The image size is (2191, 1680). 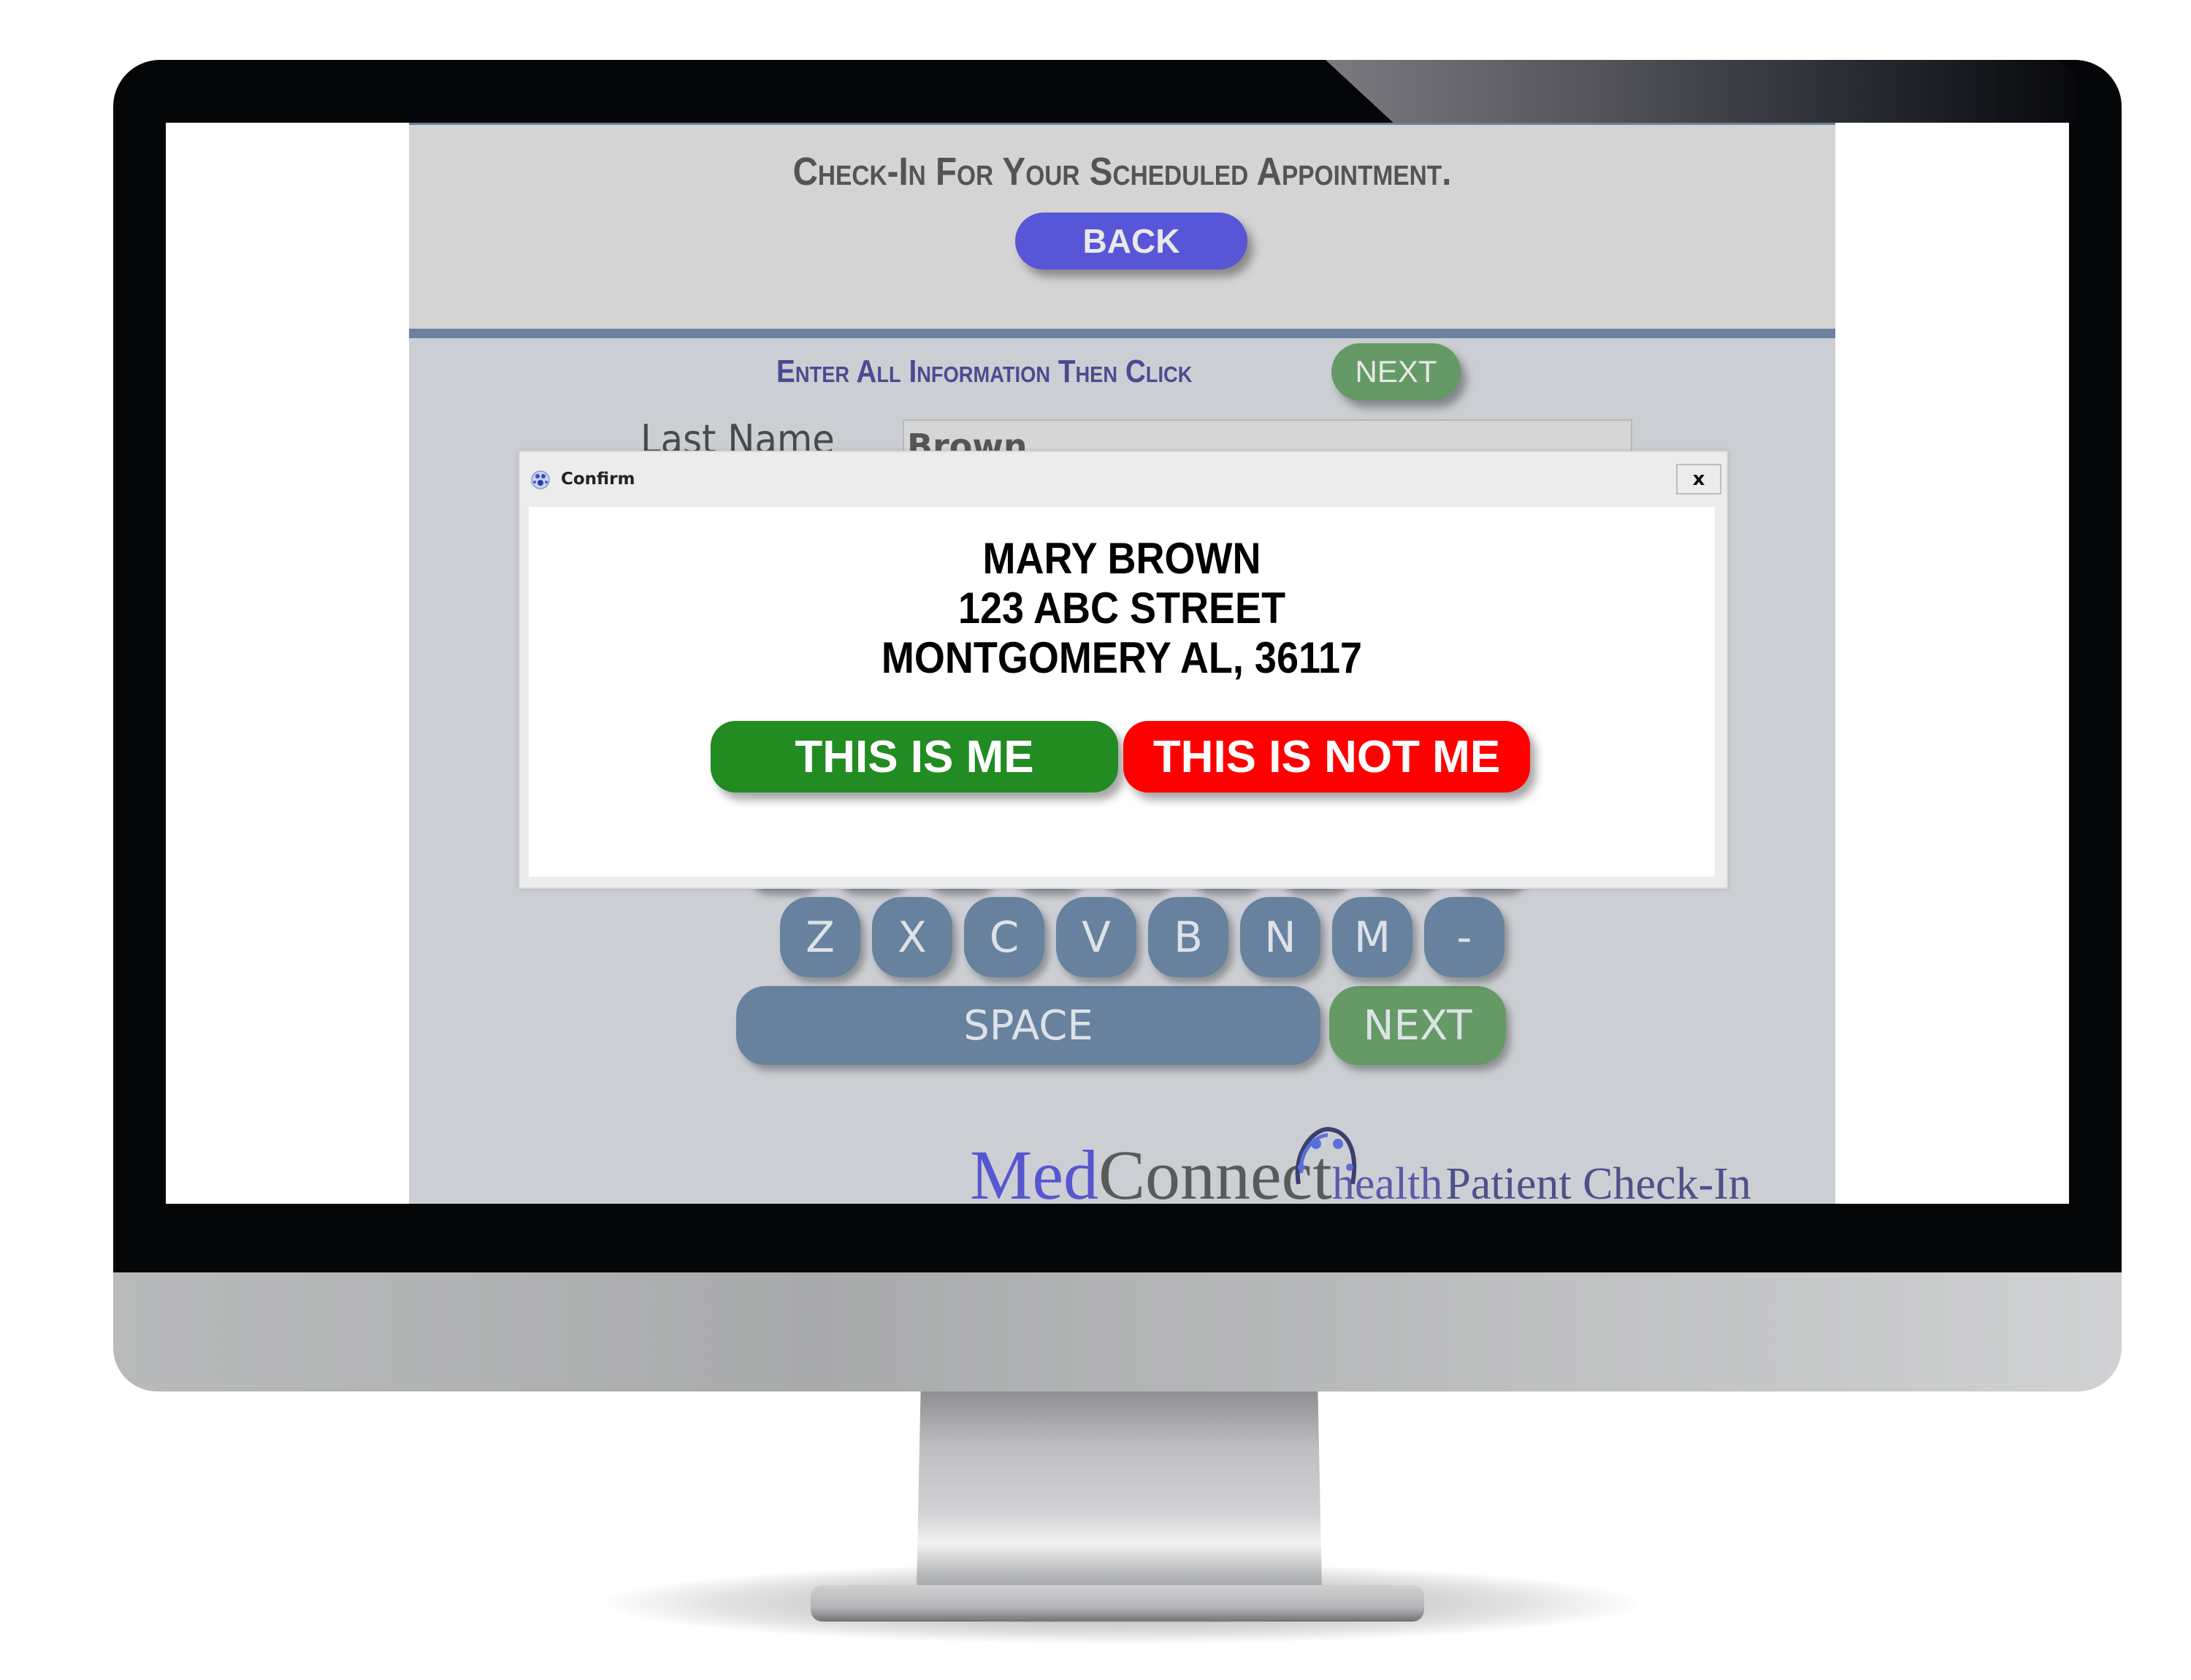 What do you see at coordinates (820, 937) in the screenshot?
I see `key-z: Z` at bounding box center [820, 937].